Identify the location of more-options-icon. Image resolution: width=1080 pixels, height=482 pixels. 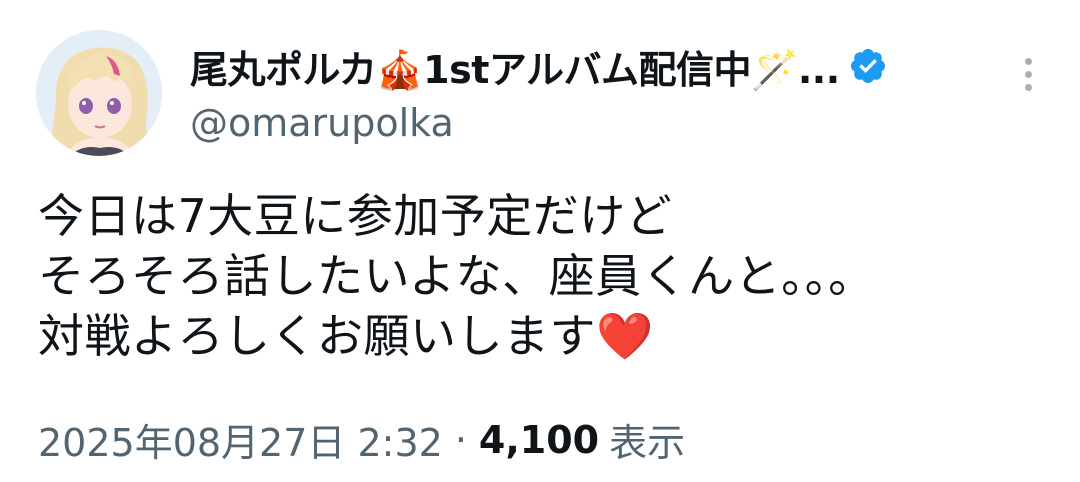
(1028, 78).